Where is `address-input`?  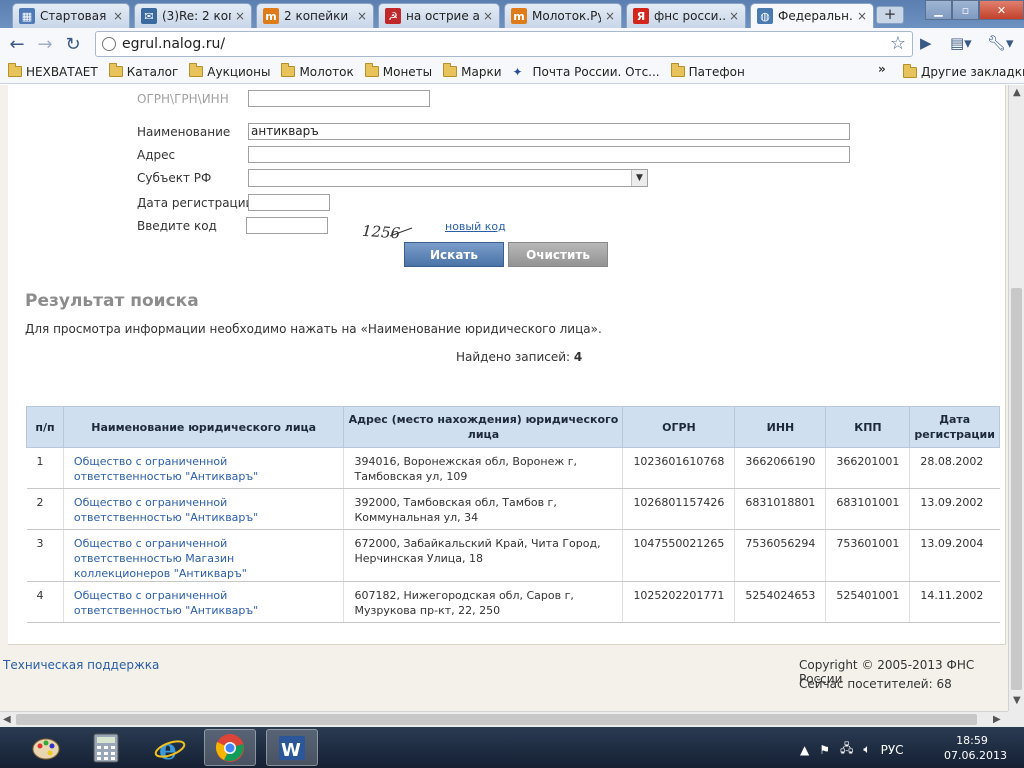 address-input is located at coordinates (549, 154).